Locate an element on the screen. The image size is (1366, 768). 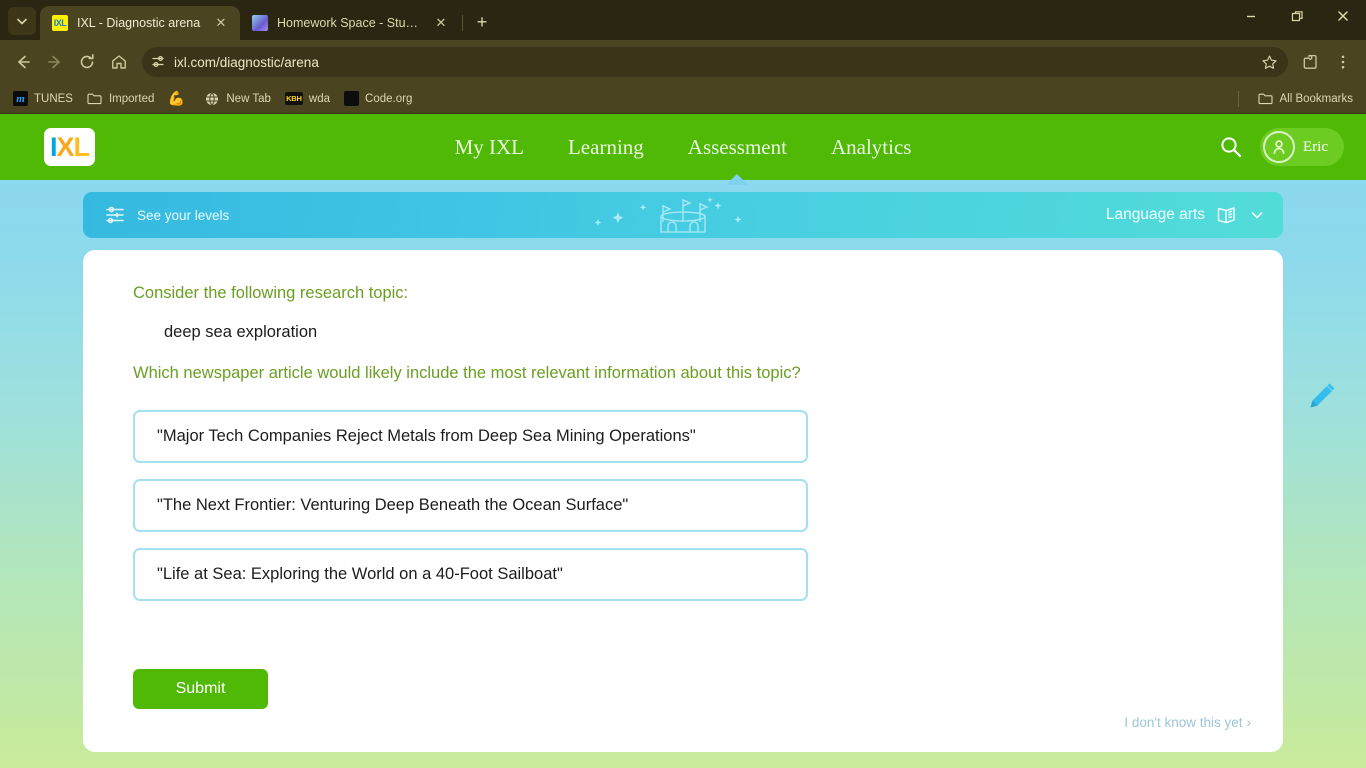
tab-search-button is located at coordinates (22, 21).